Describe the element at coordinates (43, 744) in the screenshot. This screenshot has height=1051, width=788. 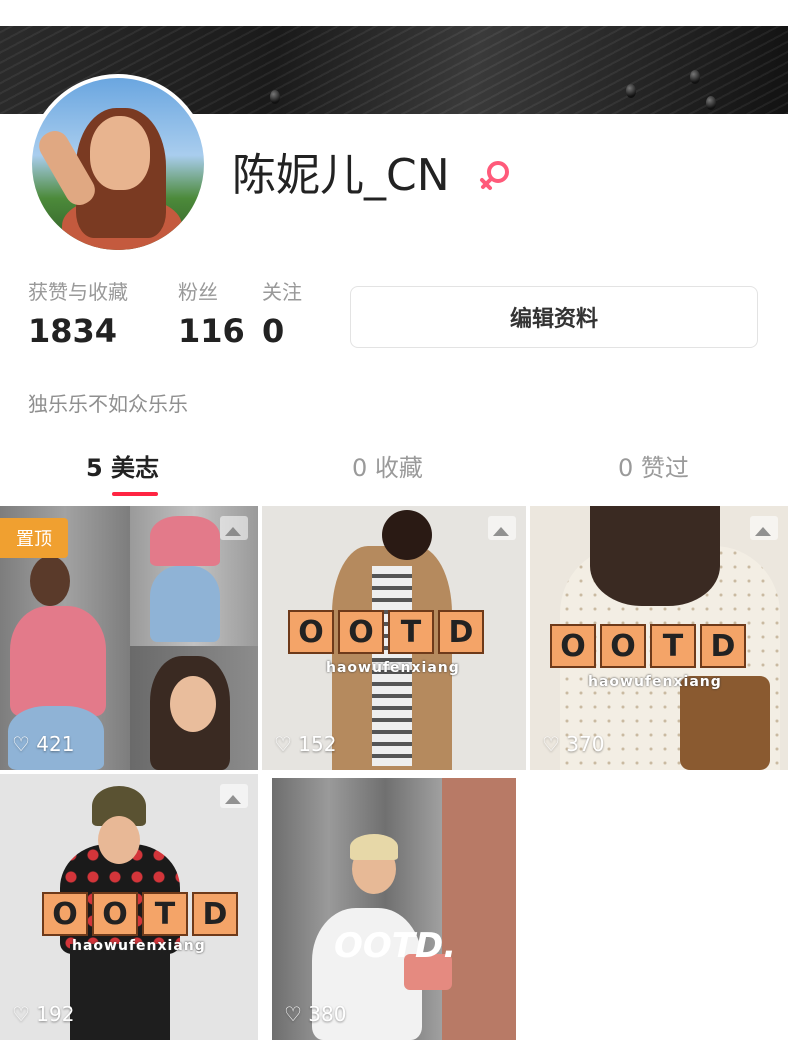
I see `like-count: ♡ 421` at that location.